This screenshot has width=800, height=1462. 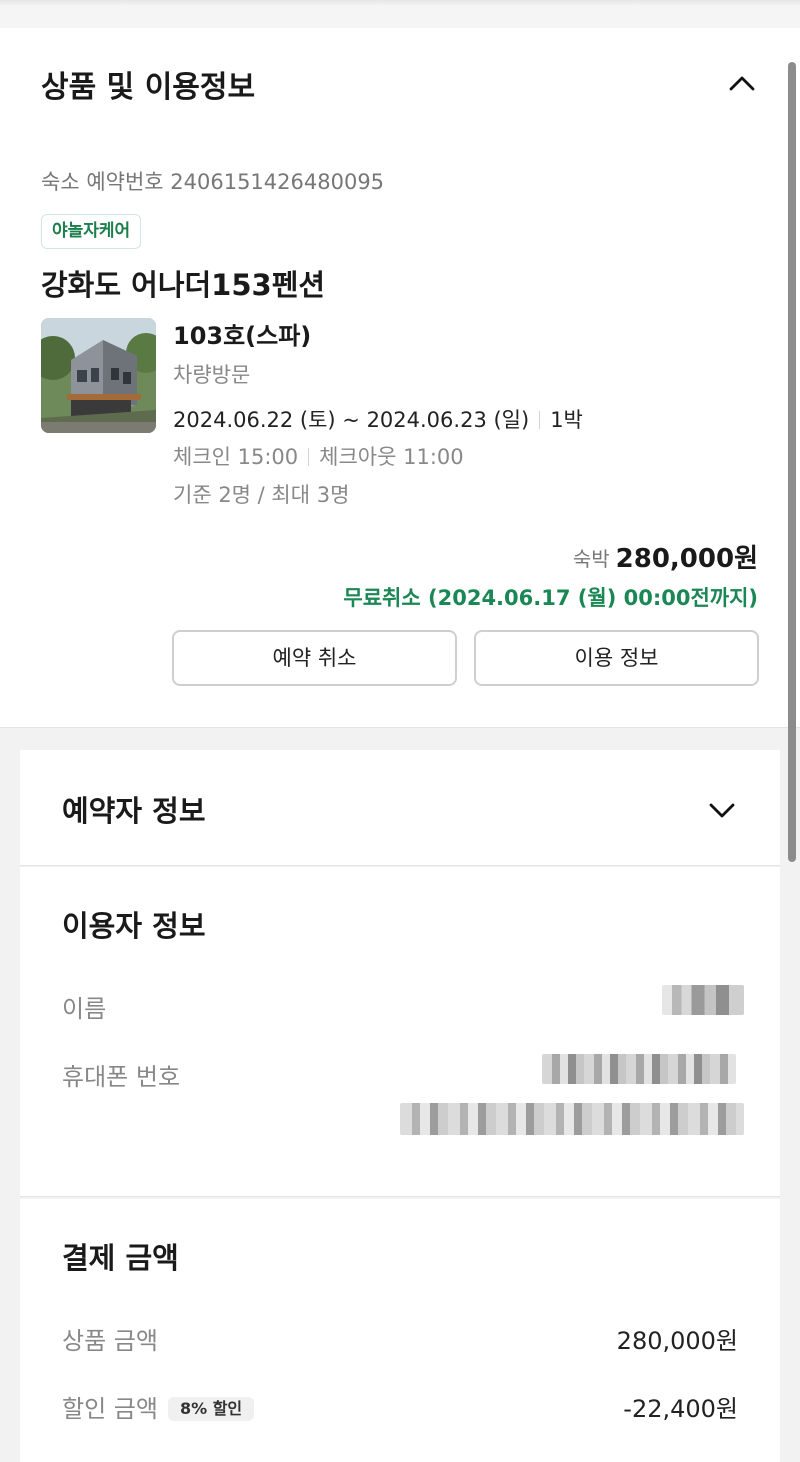 What do you see at coordinates (639, 1069) in the screenshot?
I see `phone-value-redacted` at bounding box center [639, 1069].